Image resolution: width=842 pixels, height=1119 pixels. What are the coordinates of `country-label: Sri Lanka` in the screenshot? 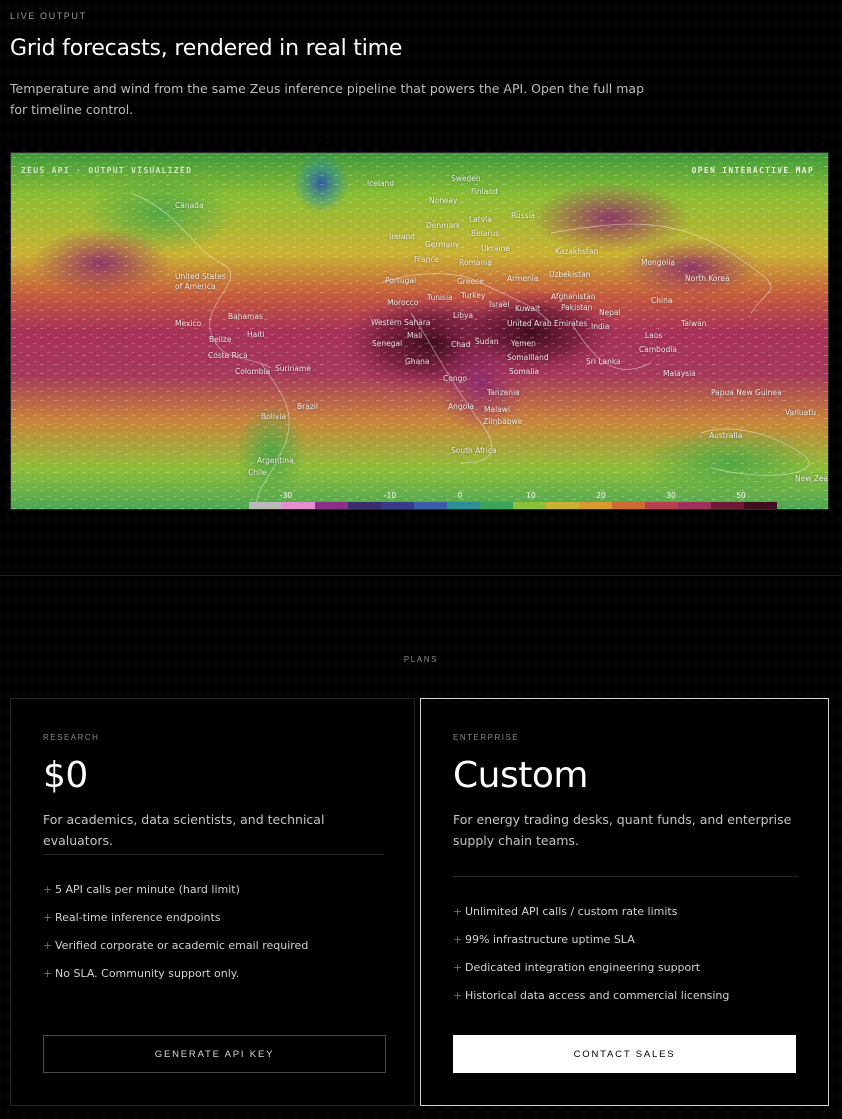 It's located at (603, 361).